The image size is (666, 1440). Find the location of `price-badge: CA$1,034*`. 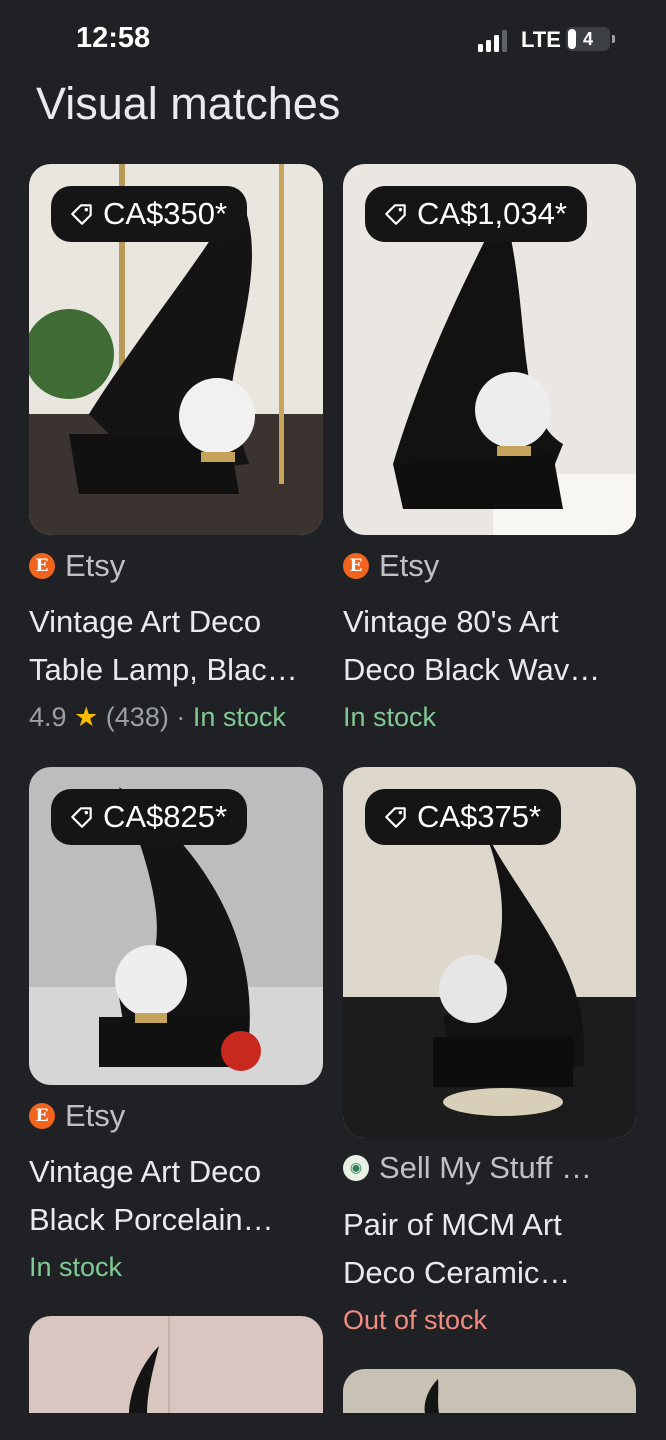

price-badge: CA$1,034* is located at coordinates (476, 214).